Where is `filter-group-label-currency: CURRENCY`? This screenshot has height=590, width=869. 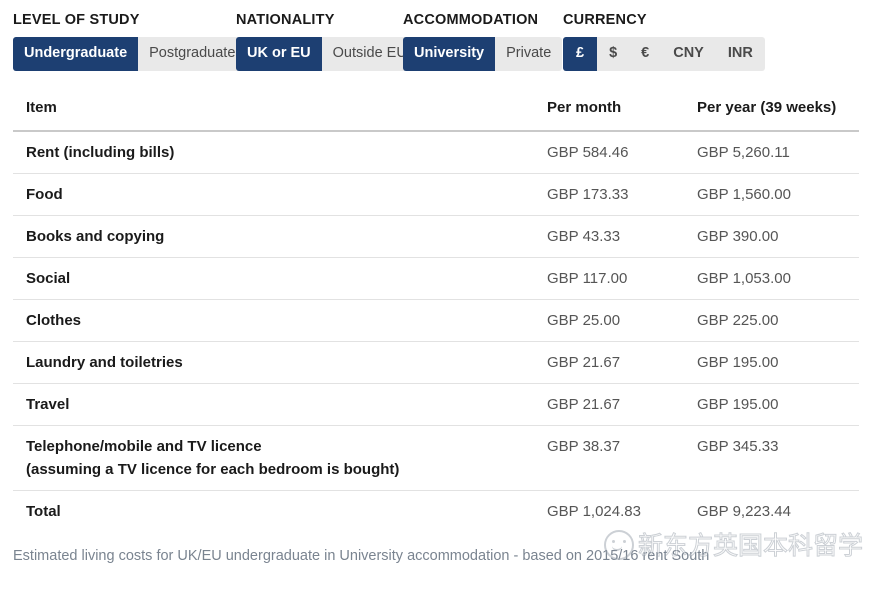
filter-group-label-currency: CURRENCY is located at coordinates (605, 20).